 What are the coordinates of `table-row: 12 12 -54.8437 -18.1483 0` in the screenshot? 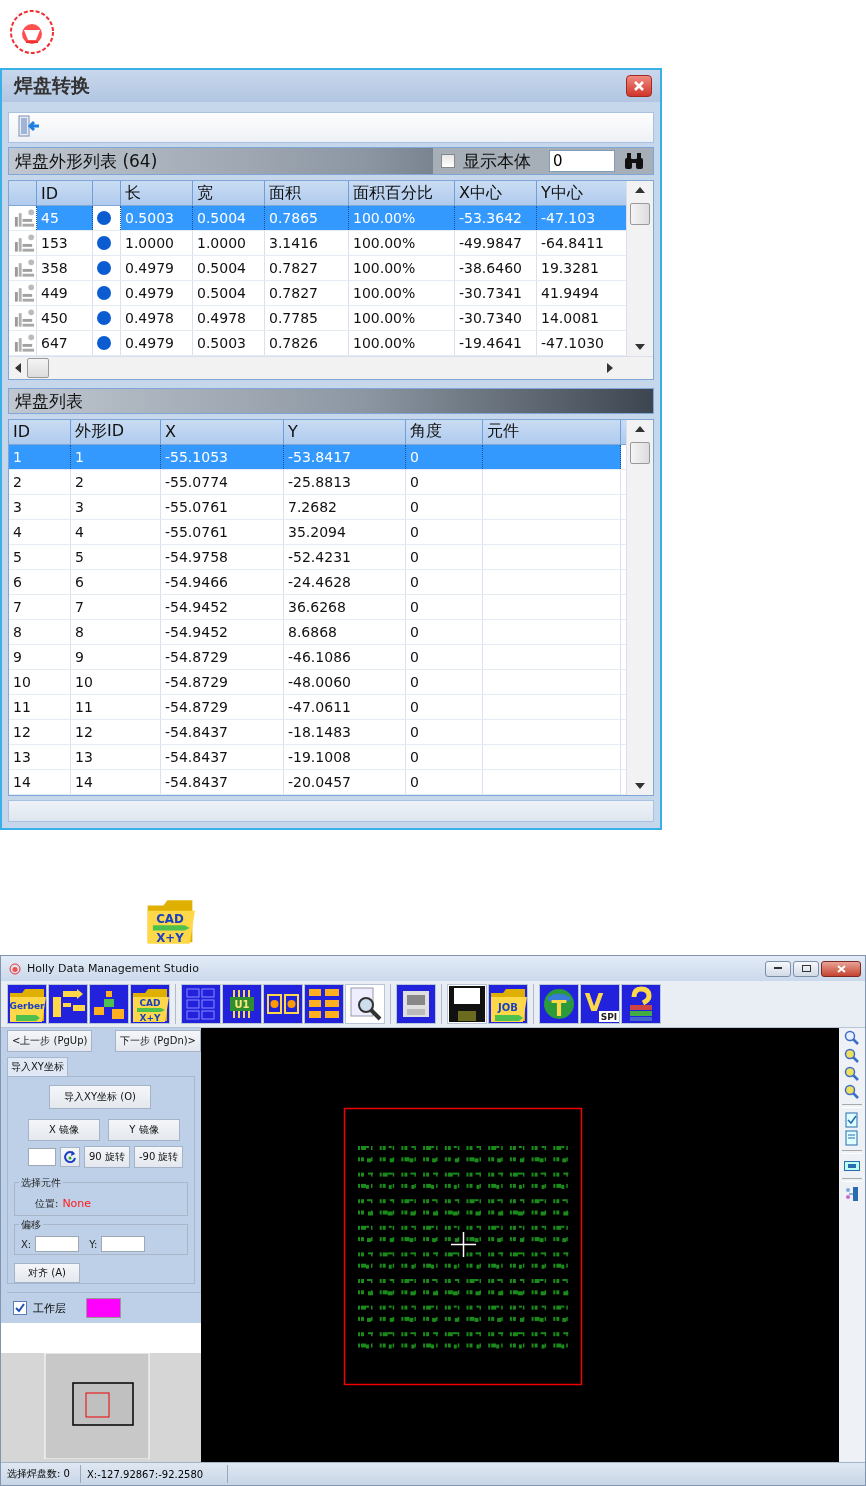 It's located at (317, 732).